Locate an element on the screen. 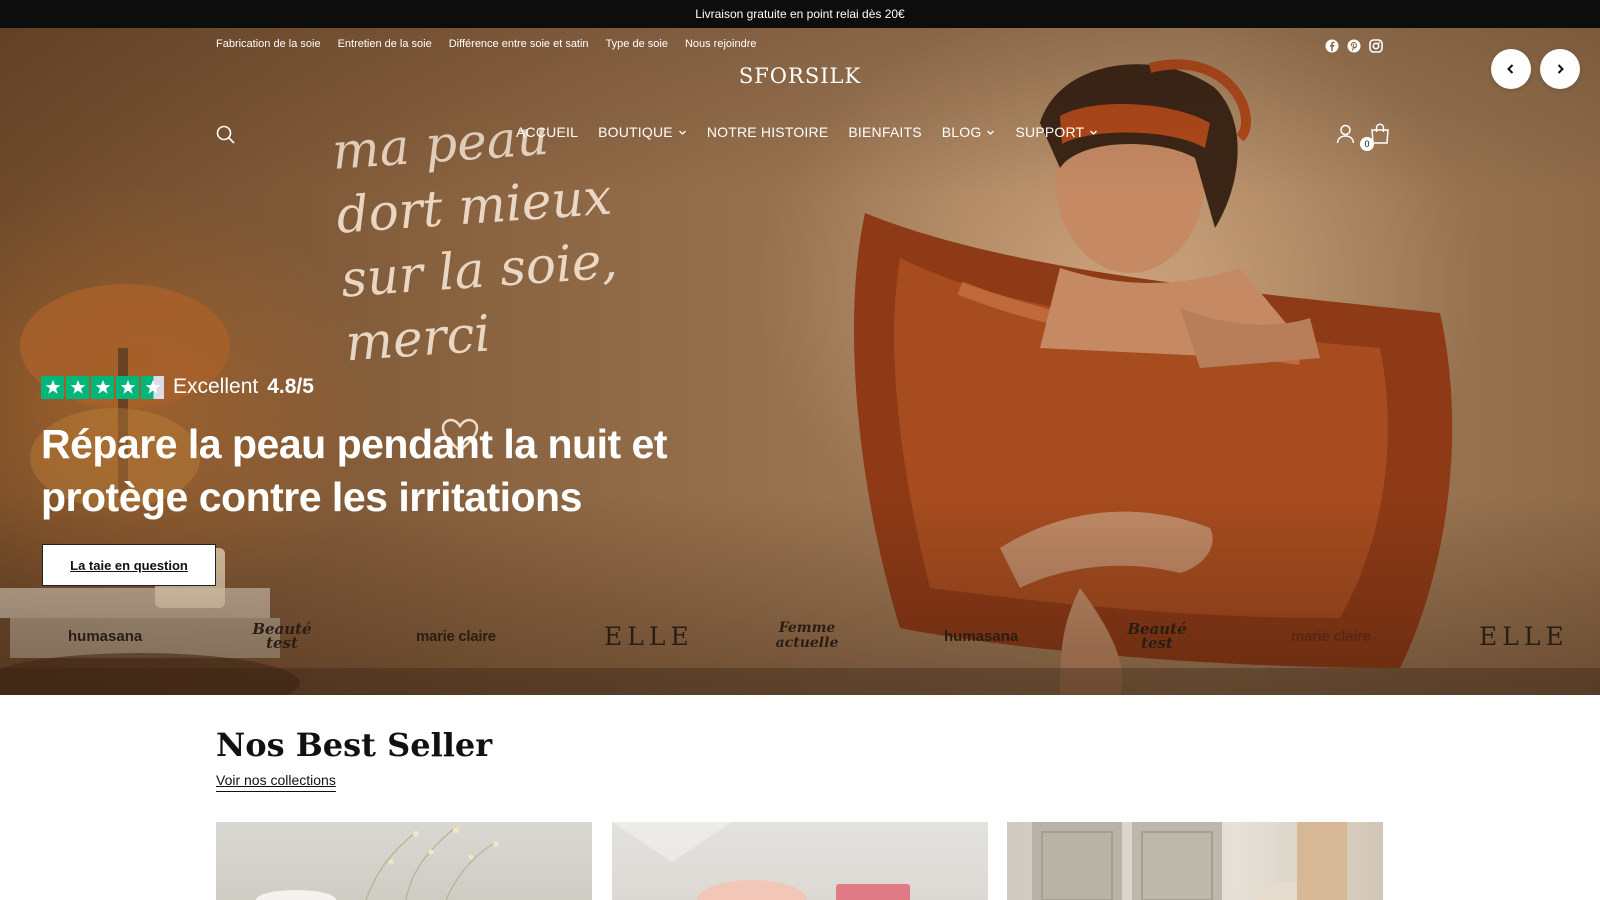 This screenshot has height=900, width=1600. trustpilot-rating: Excellent 4.8/5 is located at coordinates (177, 387).